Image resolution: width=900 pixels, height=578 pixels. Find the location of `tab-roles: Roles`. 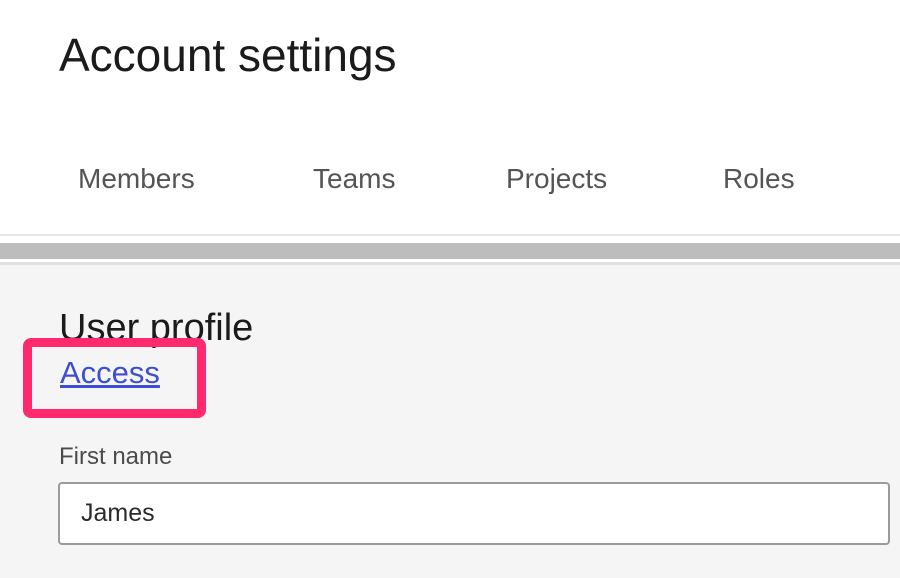

tab-roles: Roles is located at coordinates (759, 179).